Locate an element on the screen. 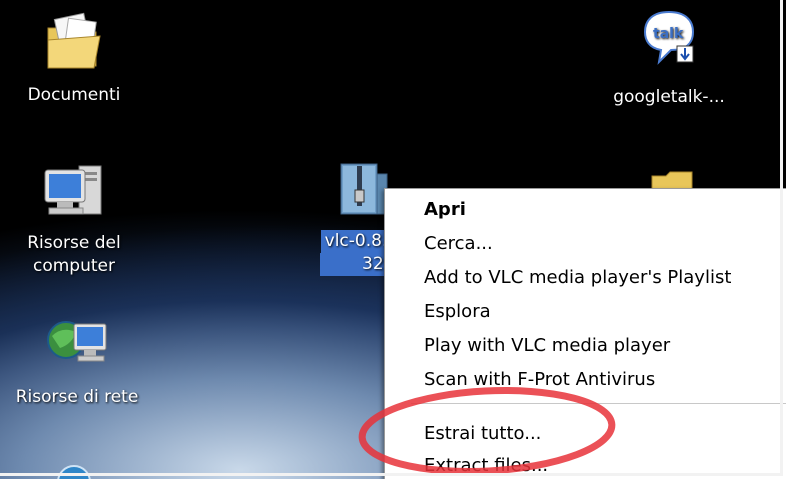  menu-item-apri: Apri is located at coordinates (445, 209).